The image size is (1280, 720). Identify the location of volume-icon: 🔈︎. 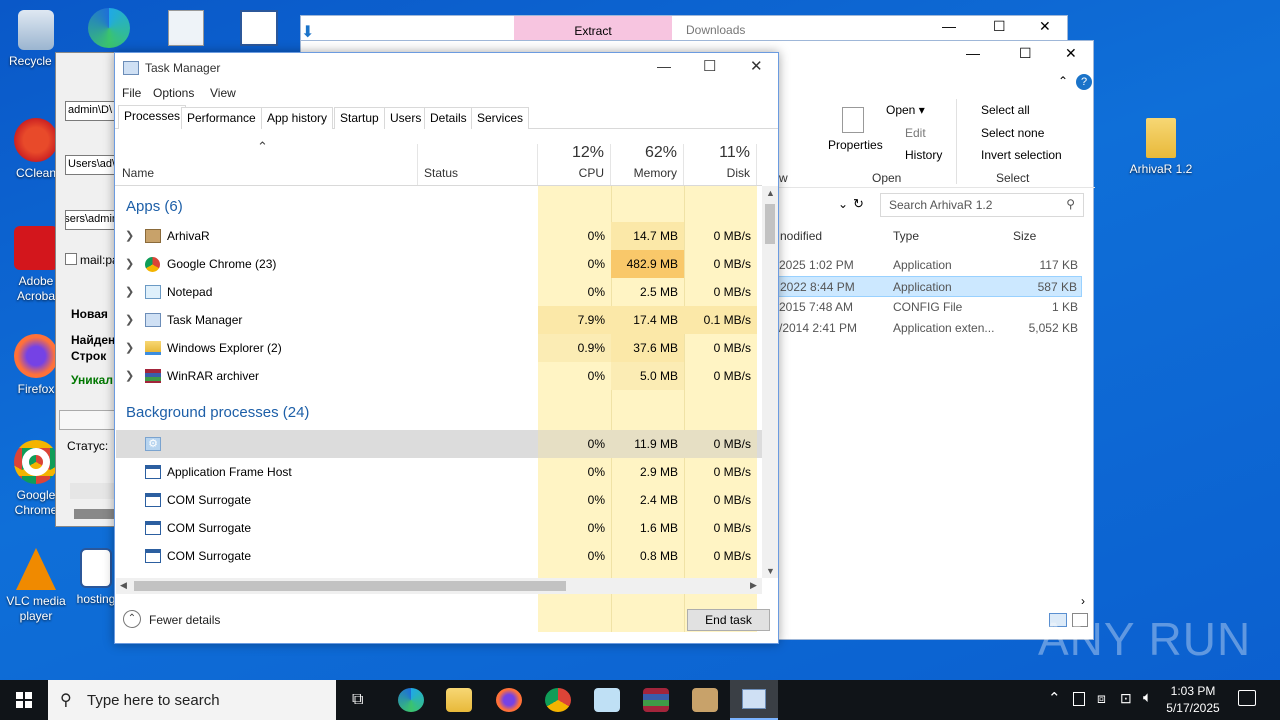
(1147, 697).